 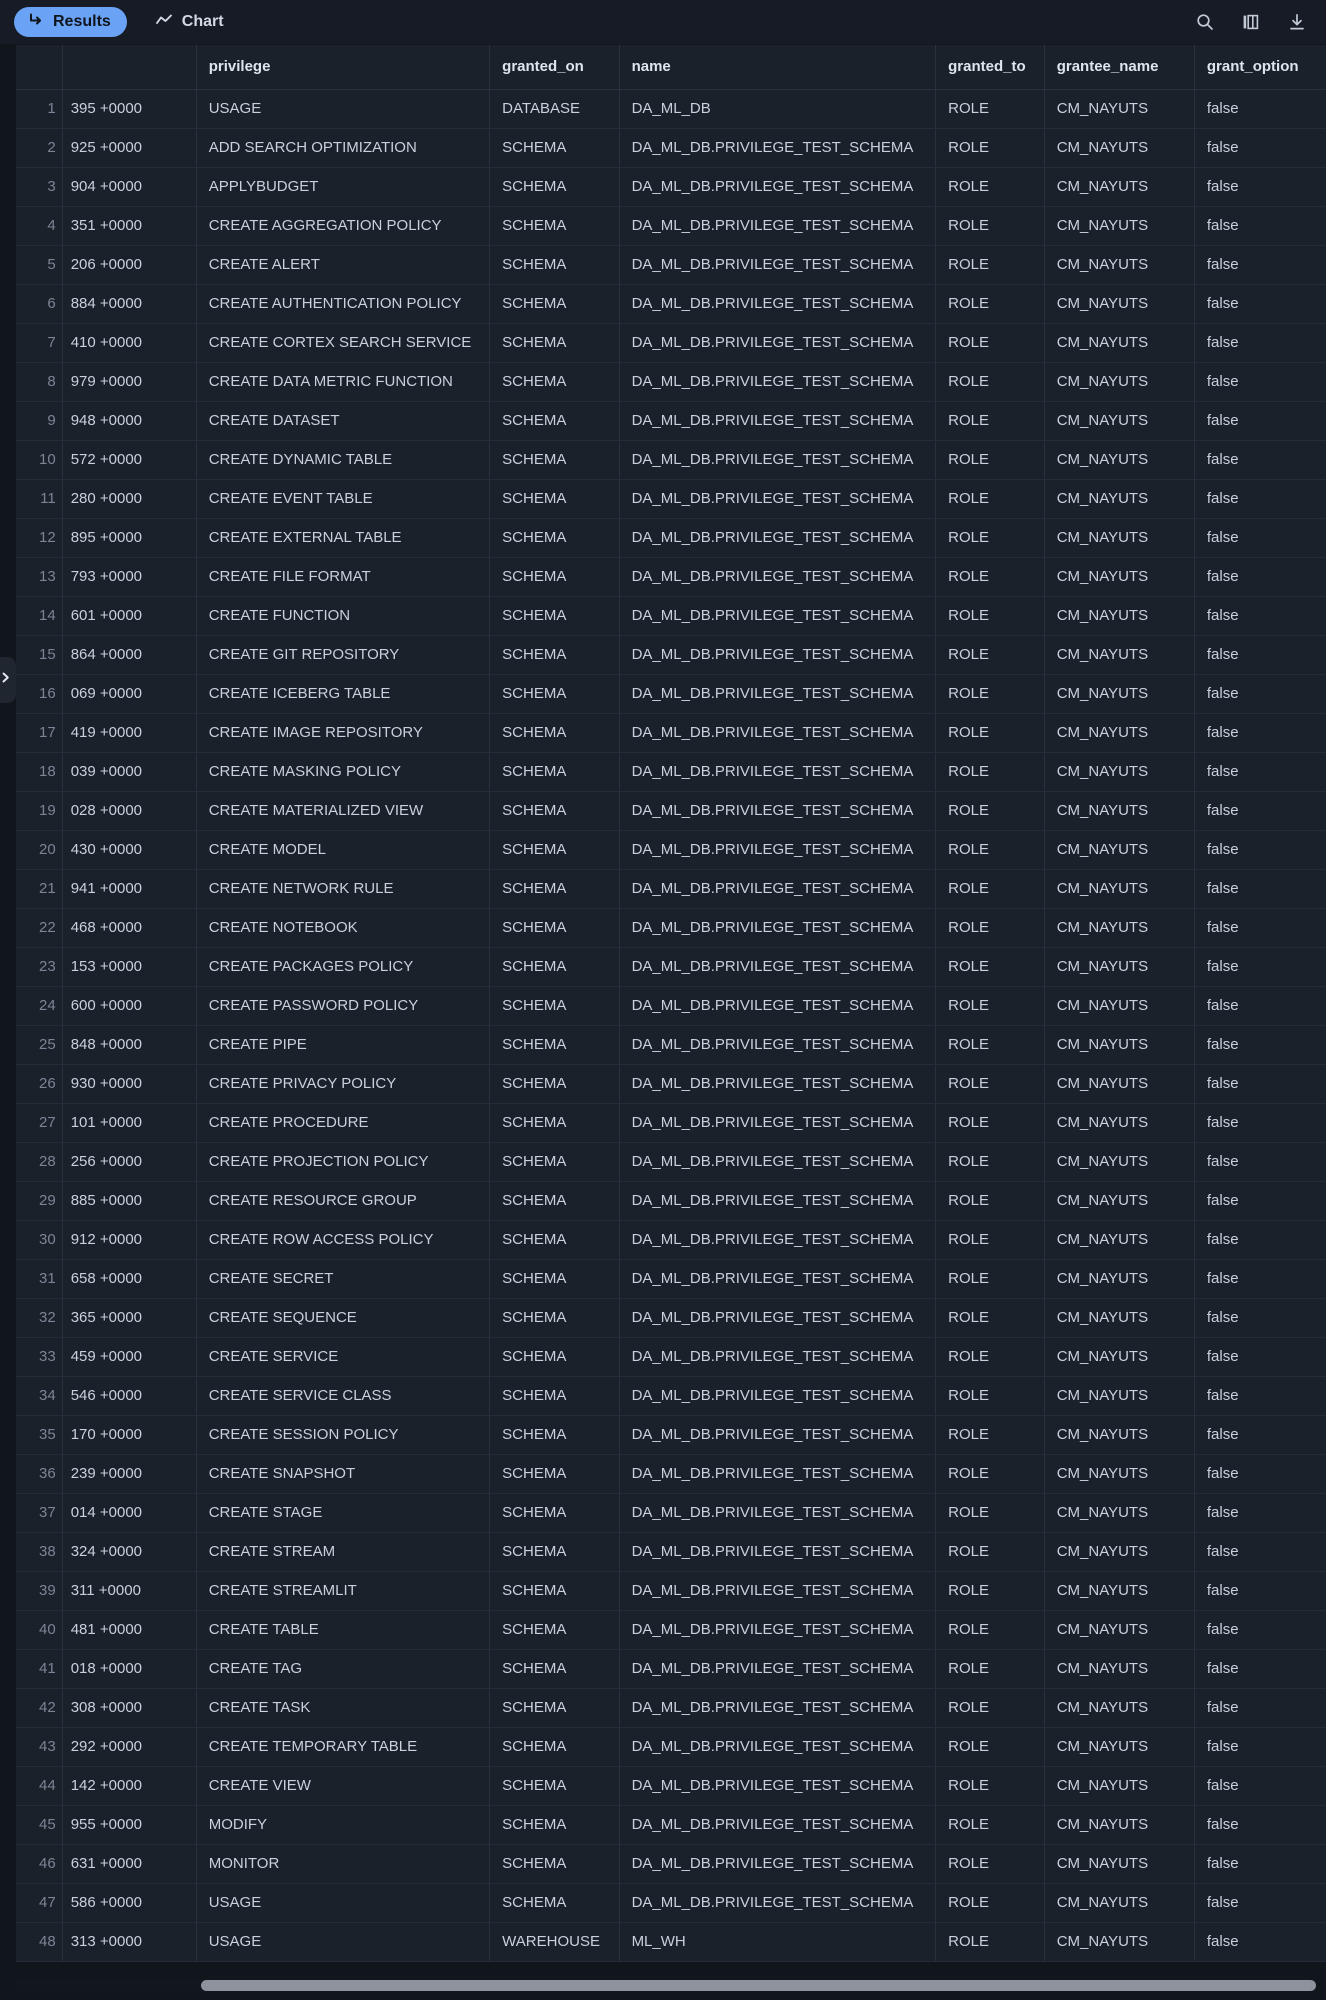 I want to click on timestamp-cell: 864 +0000, so click(x=129, y=655).